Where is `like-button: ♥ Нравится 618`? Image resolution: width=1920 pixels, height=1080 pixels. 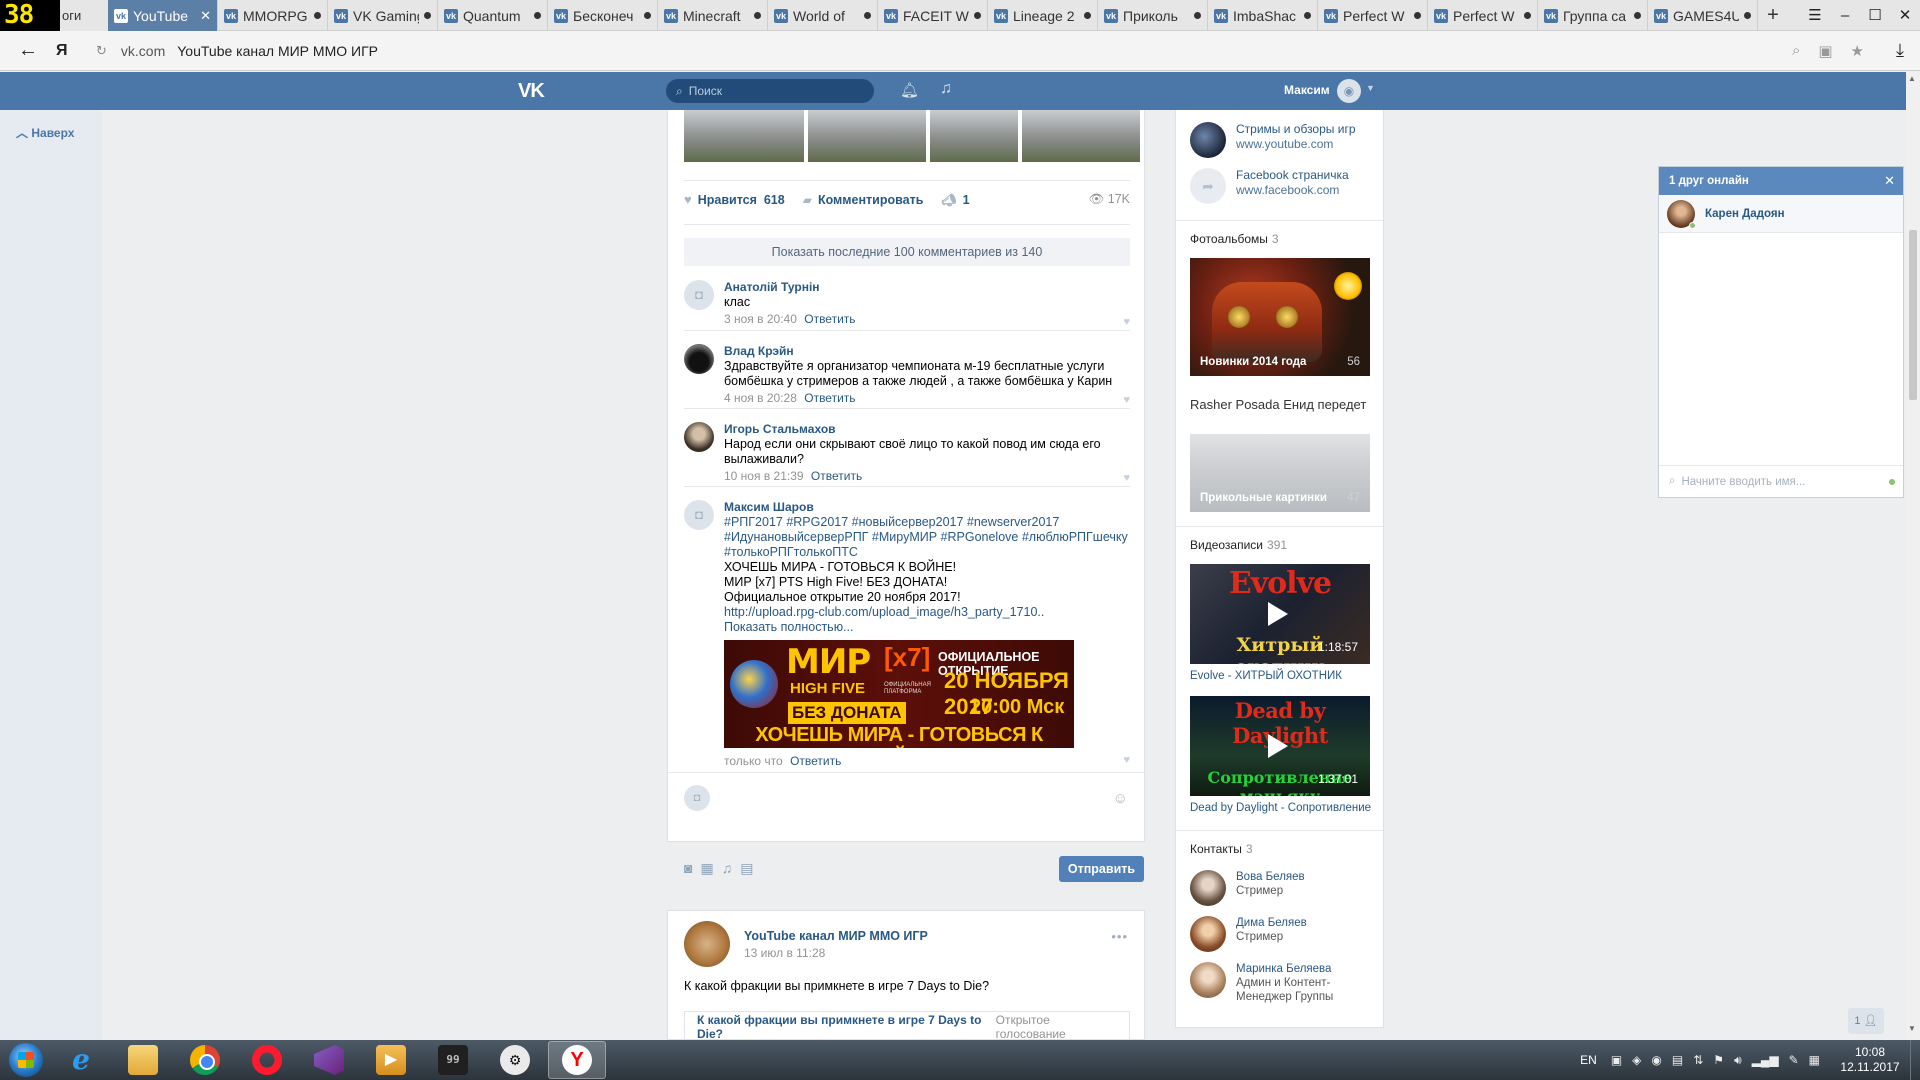
like-button: ♥ Нравится 618 is located at coordinates (734, 199).